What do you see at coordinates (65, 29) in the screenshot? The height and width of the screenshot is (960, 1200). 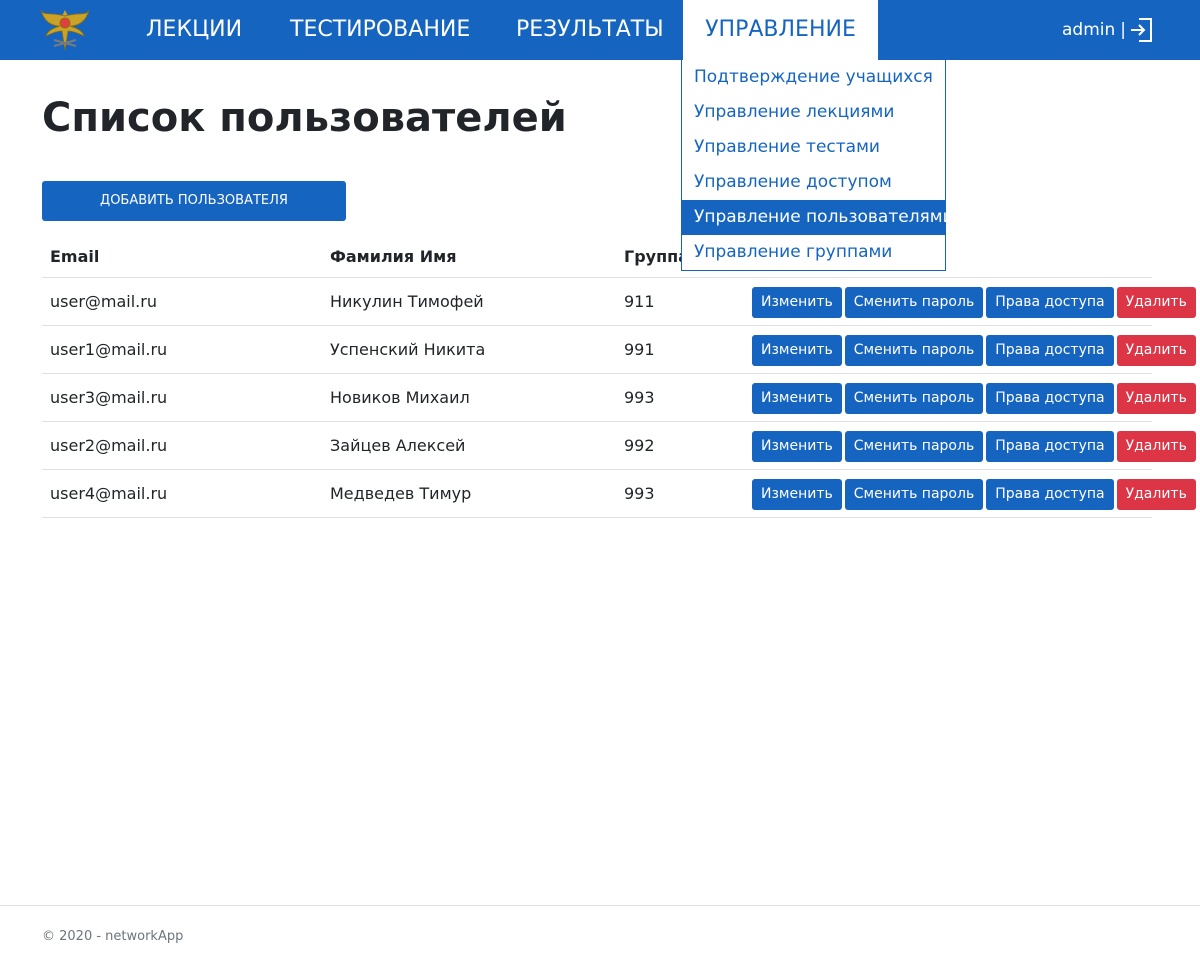 I see `eagle-emblem-icon` at bounding box center [65, 29].